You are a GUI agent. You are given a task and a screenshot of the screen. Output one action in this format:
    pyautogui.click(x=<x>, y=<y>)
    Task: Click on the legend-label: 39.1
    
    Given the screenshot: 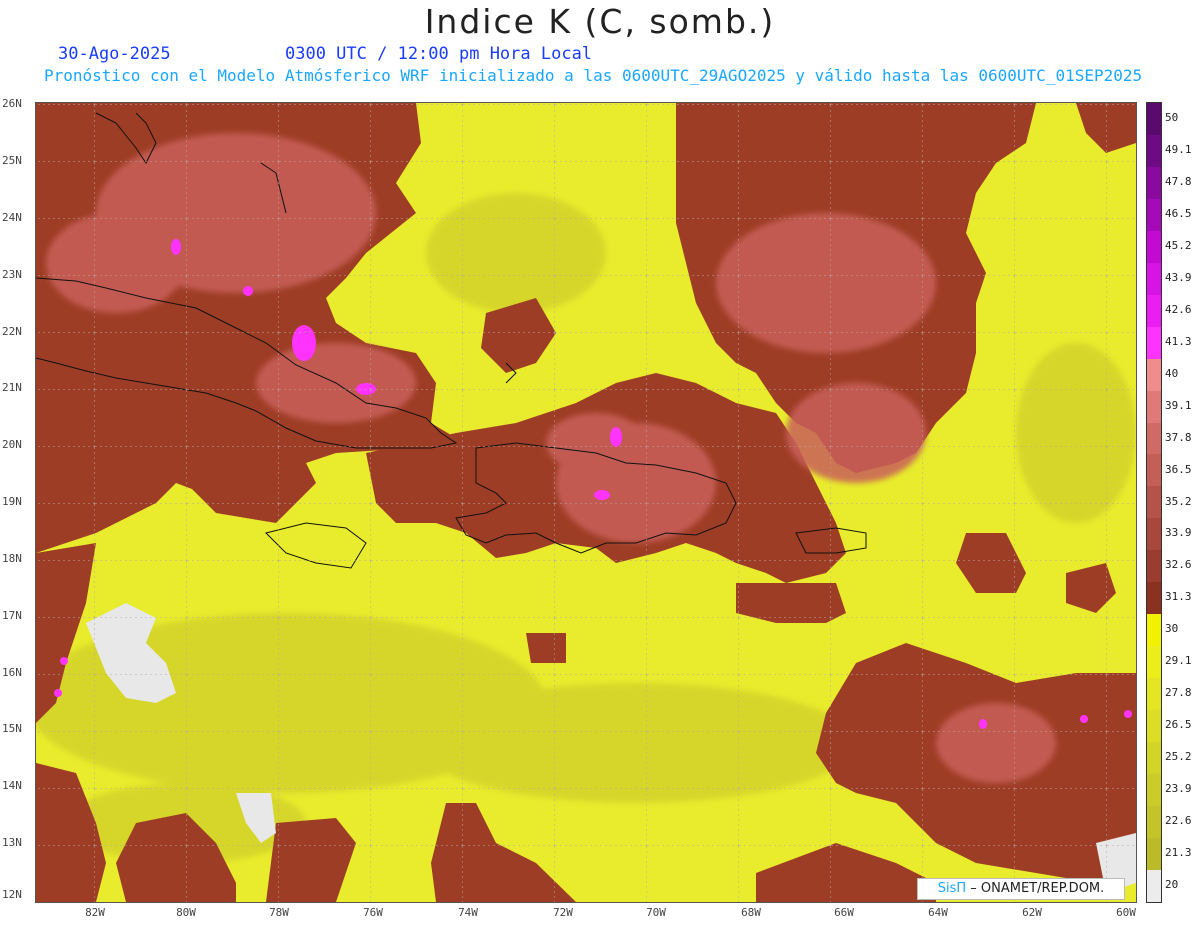 What is the action you would take?
    pyautogui.click(x=1178, y=405)
    